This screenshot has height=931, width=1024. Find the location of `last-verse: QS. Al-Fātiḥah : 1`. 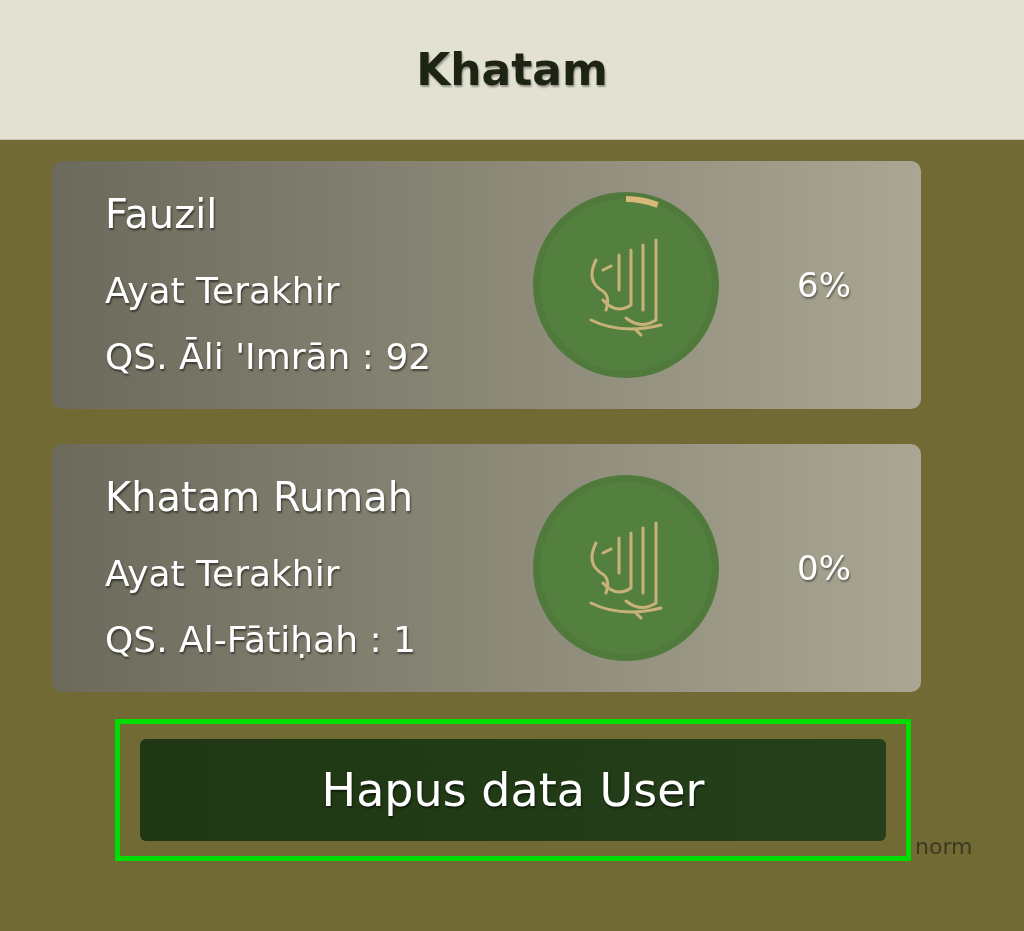

last-verse: QS. Al-Fātiḥah : 1 is located at coordinates (261, 640).